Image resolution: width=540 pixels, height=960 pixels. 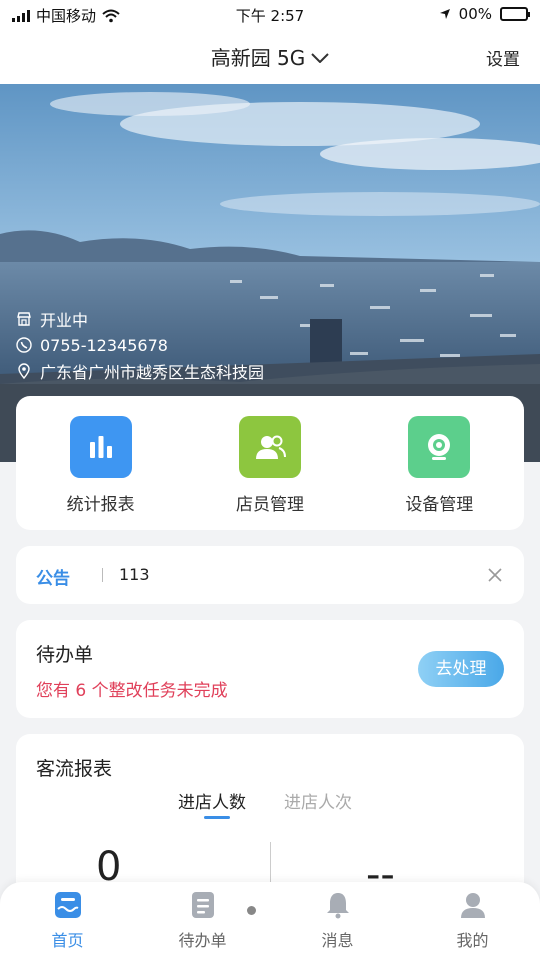 What do you see at coordinates (202, 905) in the screenshot?
I see `document-icon` at bounding box center [202, 905].